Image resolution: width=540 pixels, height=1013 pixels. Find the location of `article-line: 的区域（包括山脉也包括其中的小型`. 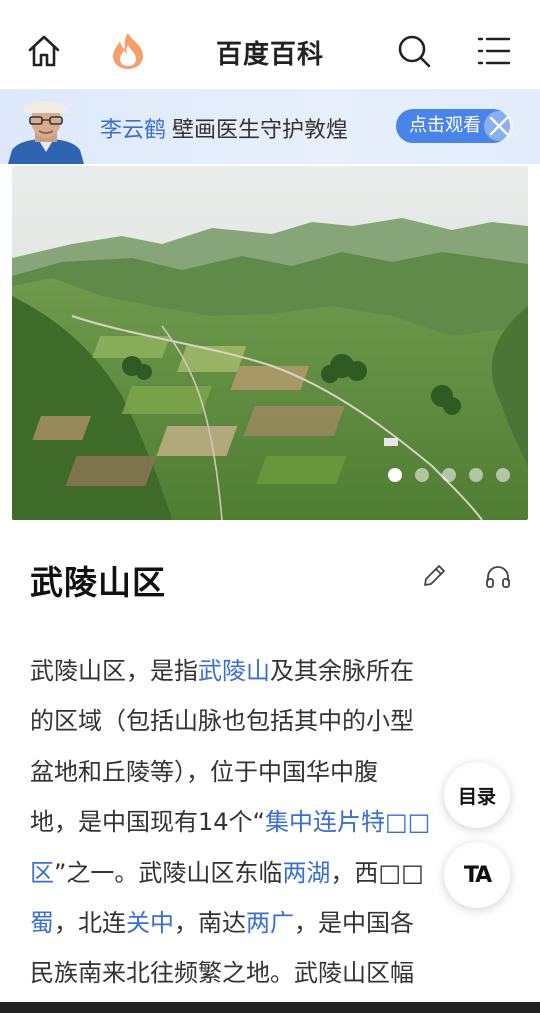

article-line: 的区域（包括山脉也包括其中的小型 is located at coordinates (268, 721).